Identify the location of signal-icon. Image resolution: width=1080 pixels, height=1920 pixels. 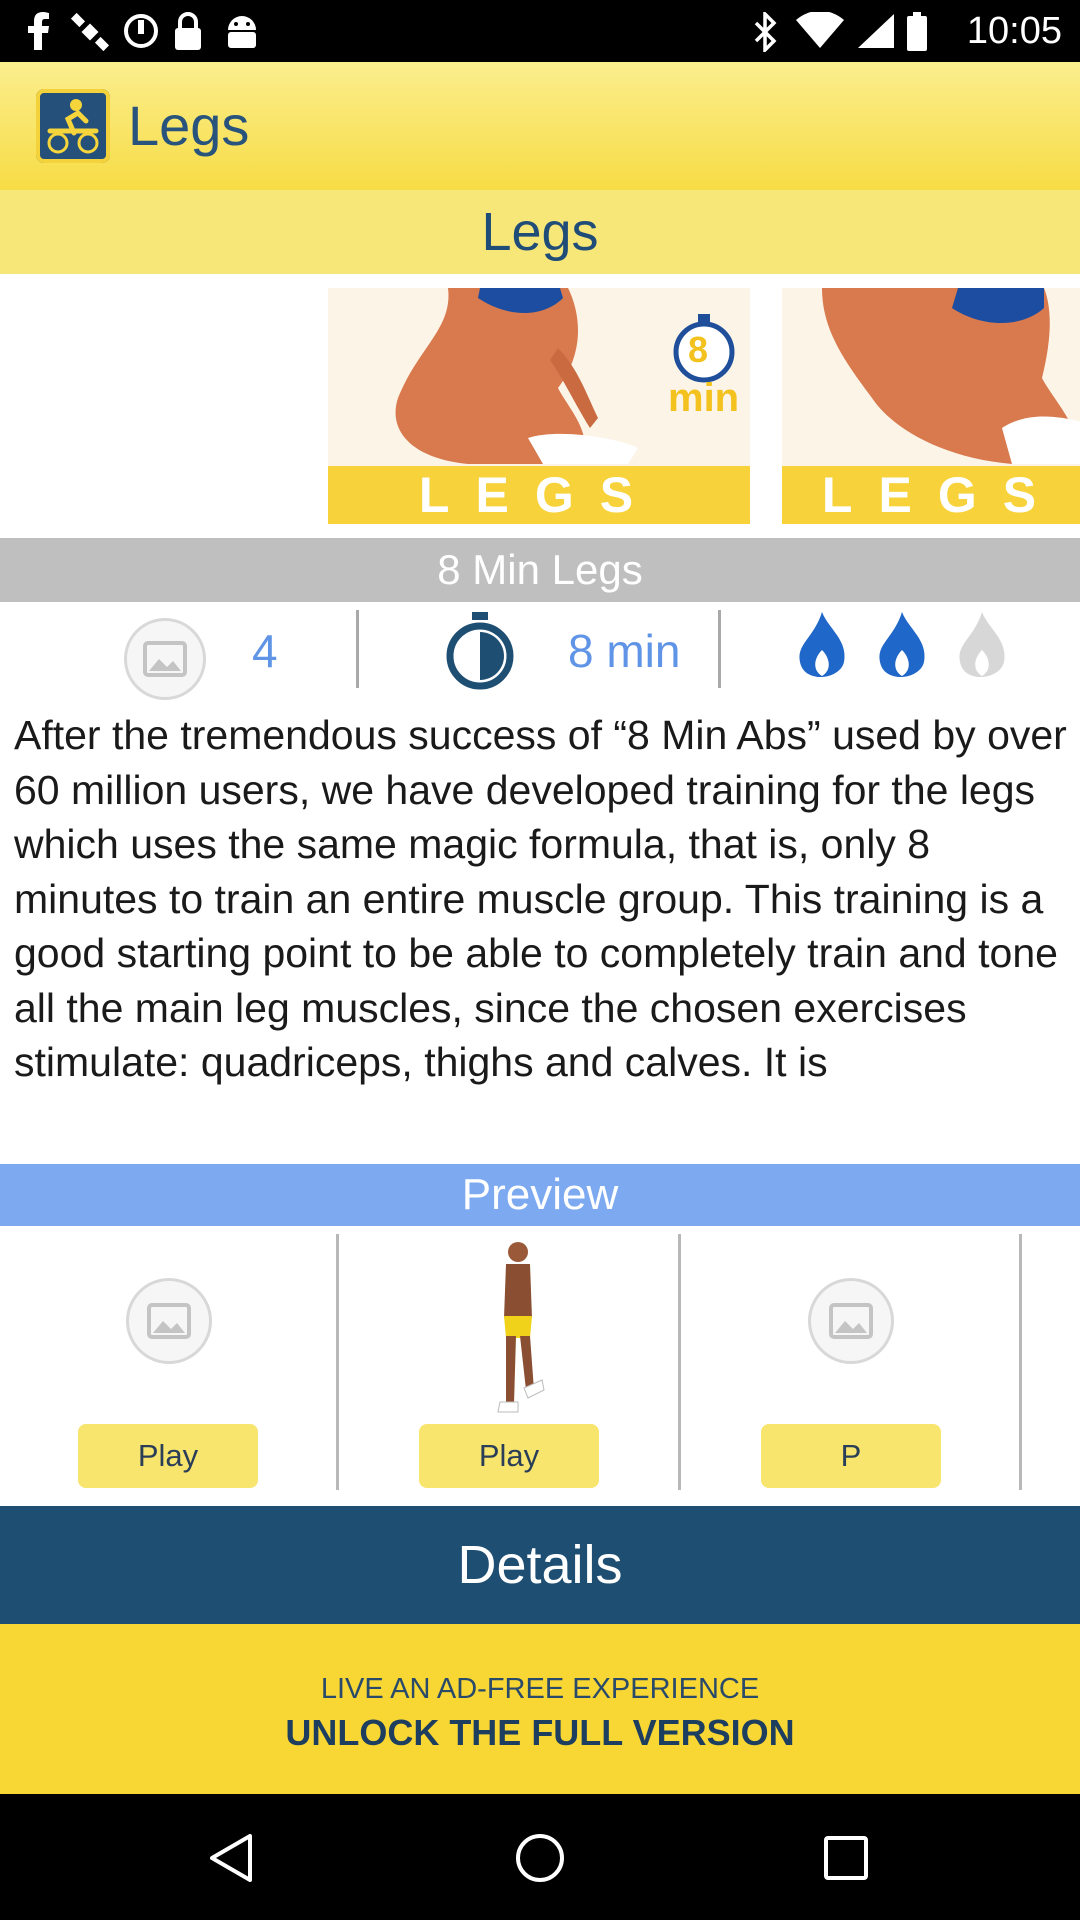
(876, 35).